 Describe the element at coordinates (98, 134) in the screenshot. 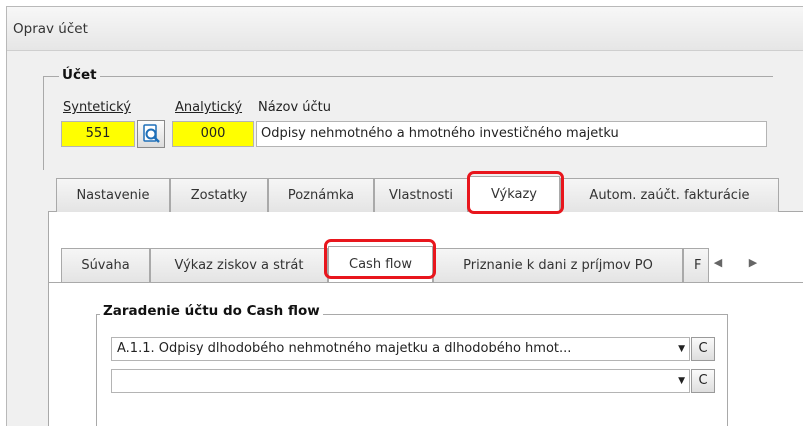

I see `syntetic-input: 551` at that location.